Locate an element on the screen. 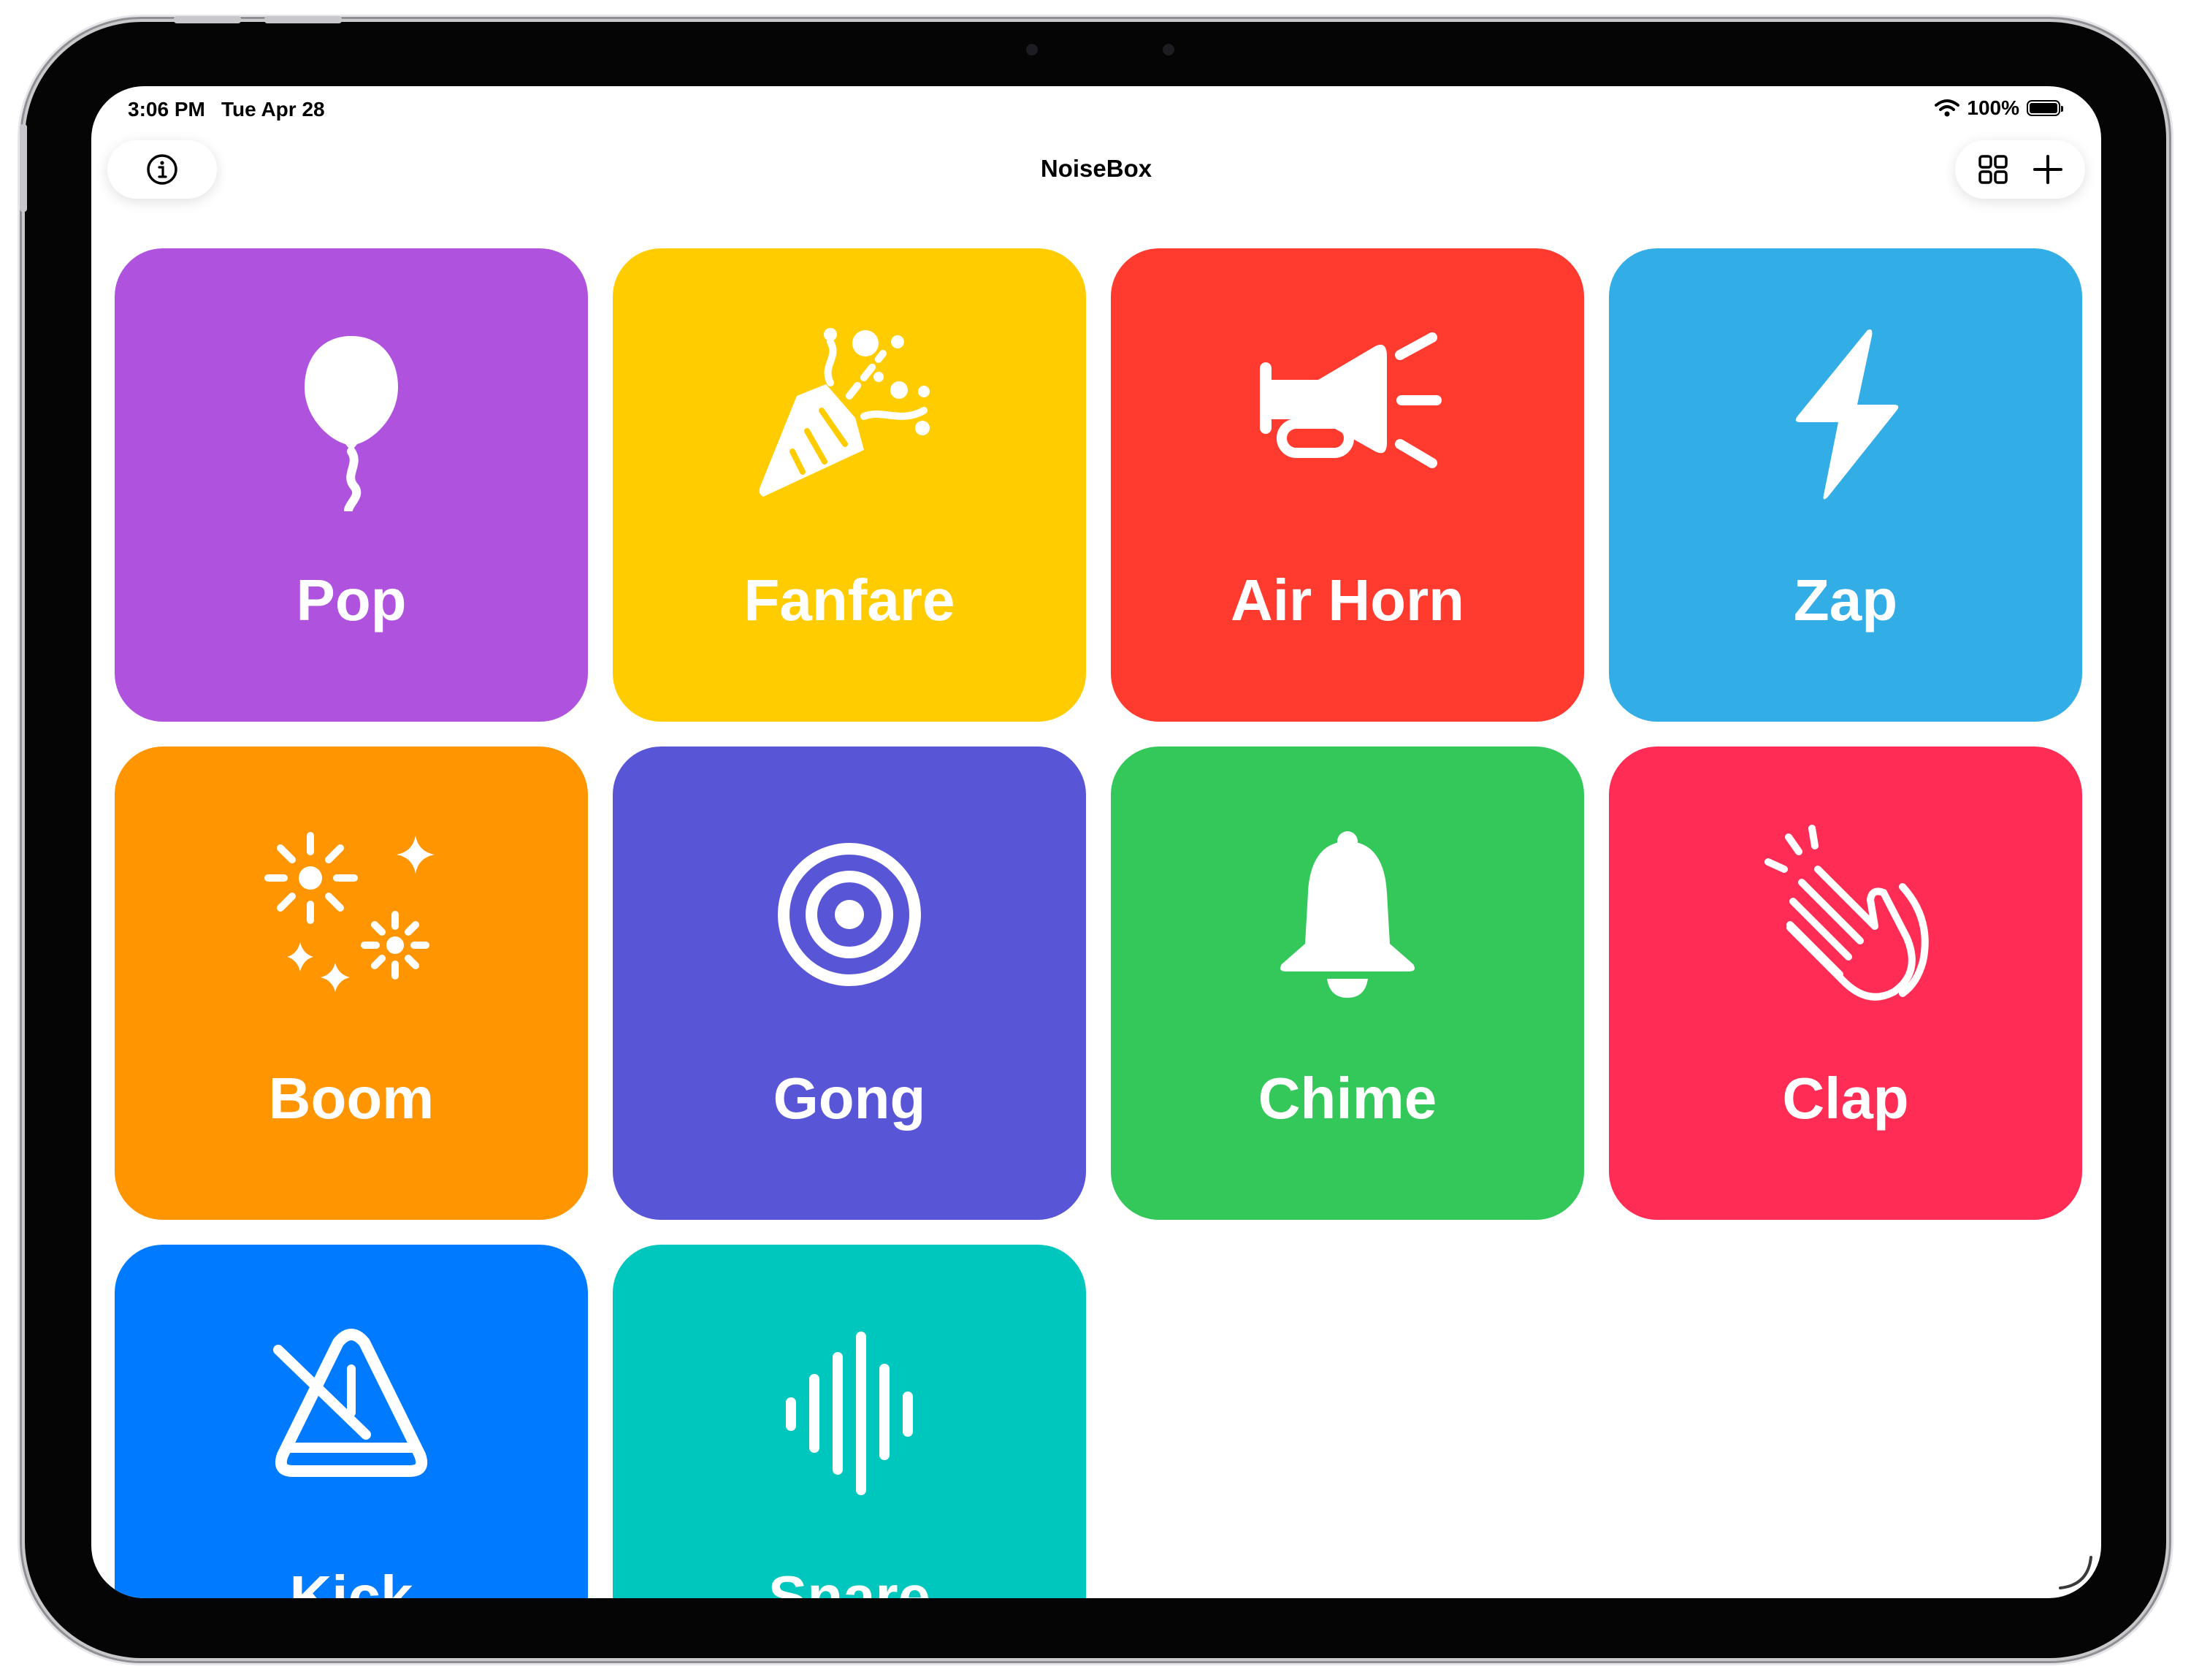 Image resolution: width=2191 pixels, height=1680 pixels. sound-tile-chime: Chime is located at coordinates (1347, 983).